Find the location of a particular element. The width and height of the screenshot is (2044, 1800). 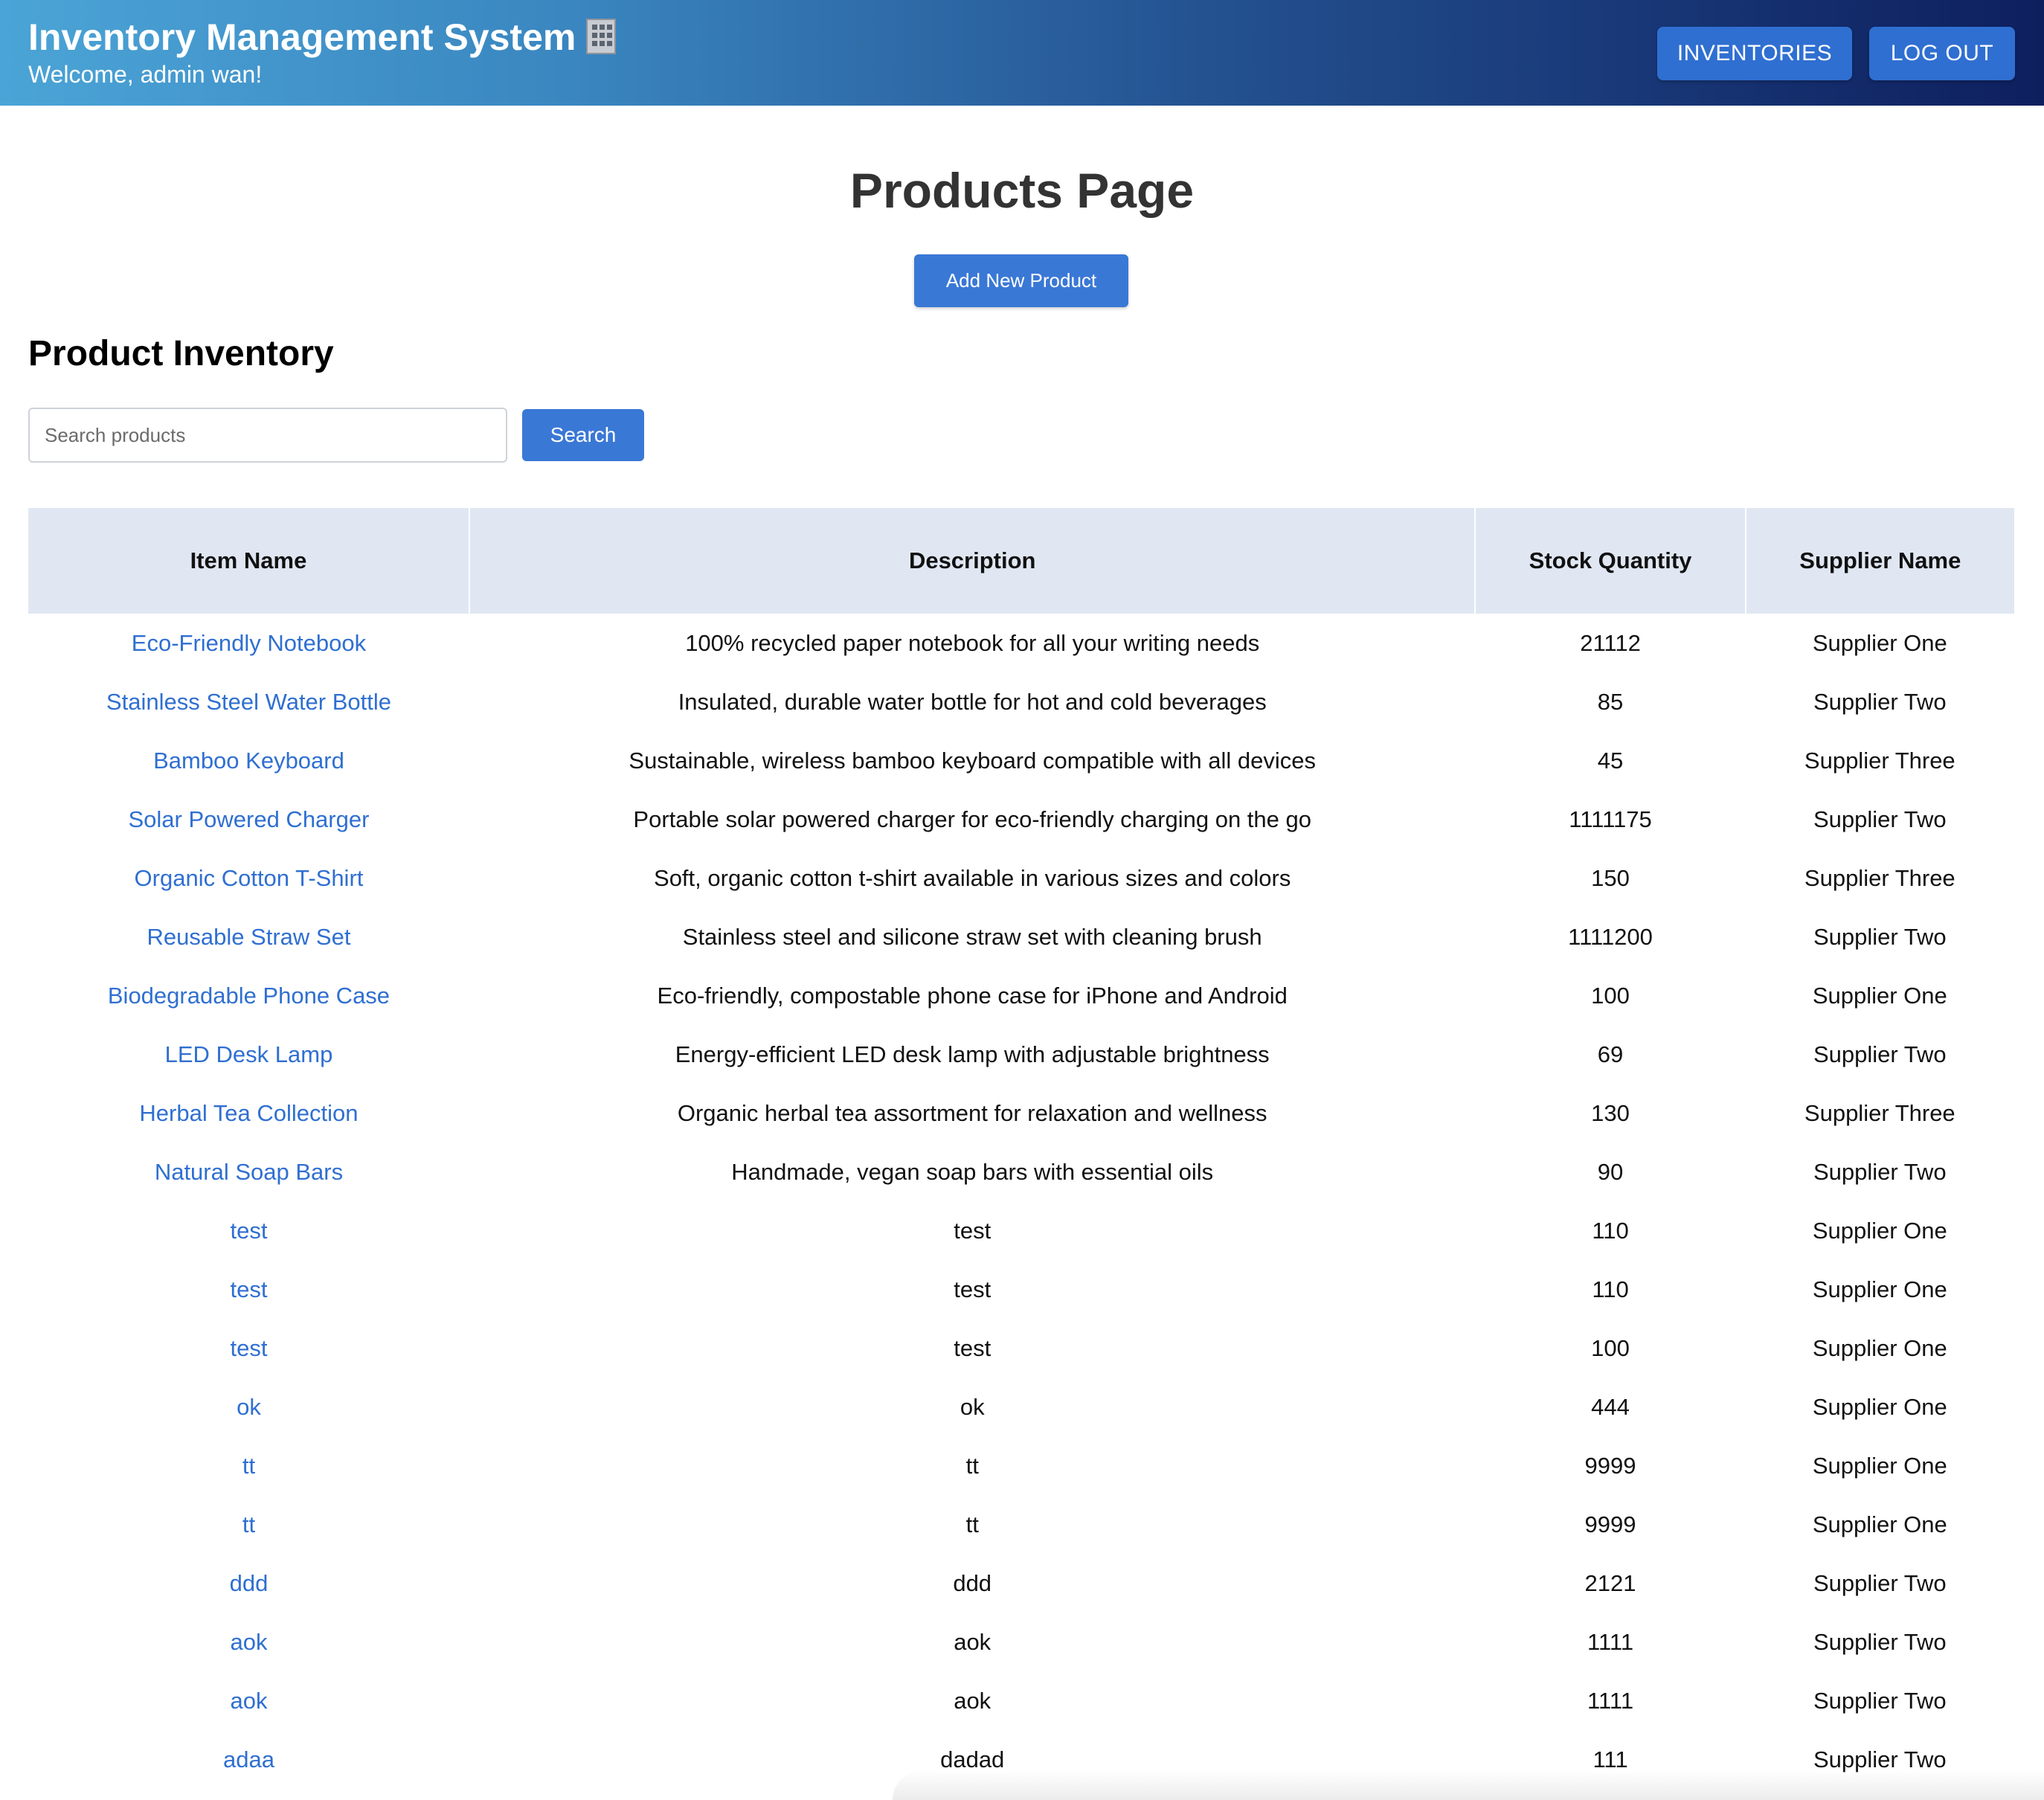

product-stock-quantity: 90 is located at coordinates (1610, 1171).